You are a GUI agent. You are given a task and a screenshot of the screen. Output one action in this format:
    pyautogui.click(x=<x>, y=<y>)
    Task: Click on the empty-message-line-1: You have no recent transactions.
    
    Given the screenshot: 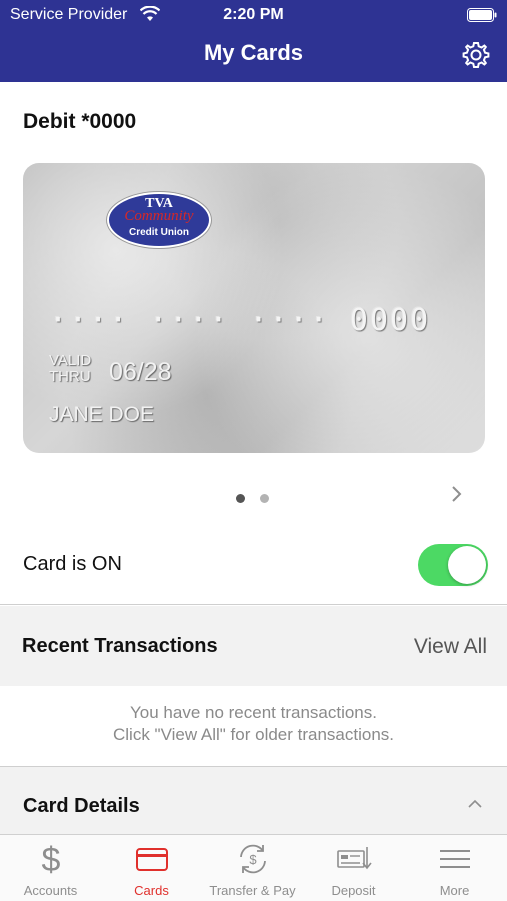 What is the action you would take?
    pyautogui.click(x=253, y=712)
    